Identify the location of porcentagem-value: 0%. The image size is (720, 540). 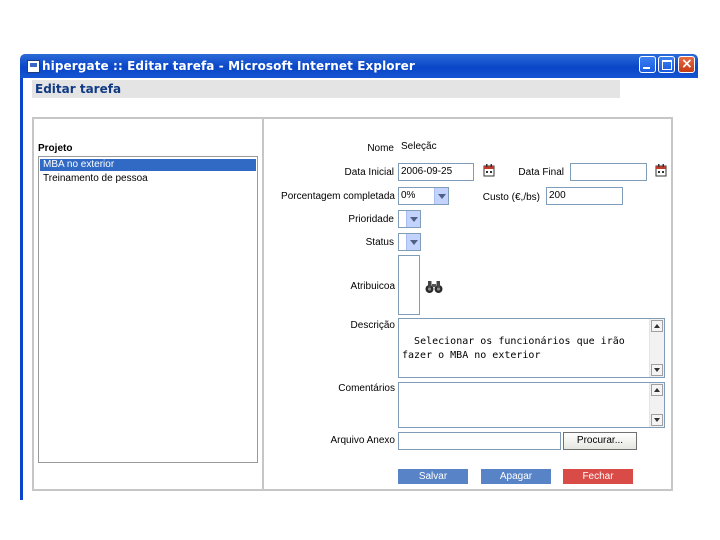
(408, 195).